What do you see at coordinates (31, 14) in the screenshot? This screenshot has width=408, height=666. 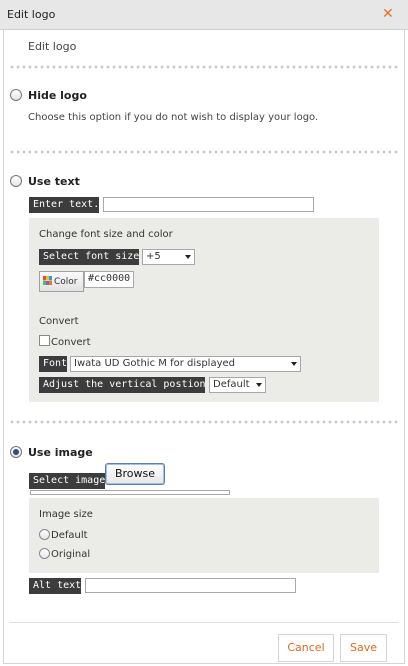 I see `dialog-title: Edit logo` at bounding box center [31, 14].